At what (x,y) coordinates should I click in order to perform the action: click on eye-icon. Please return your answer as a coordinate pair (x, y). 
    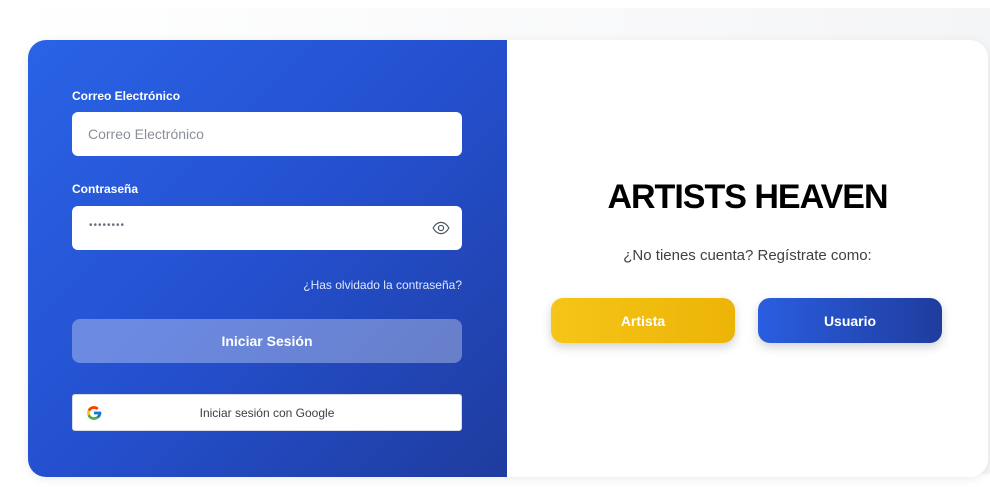
    Looking at the image, I should click on (441, 228).